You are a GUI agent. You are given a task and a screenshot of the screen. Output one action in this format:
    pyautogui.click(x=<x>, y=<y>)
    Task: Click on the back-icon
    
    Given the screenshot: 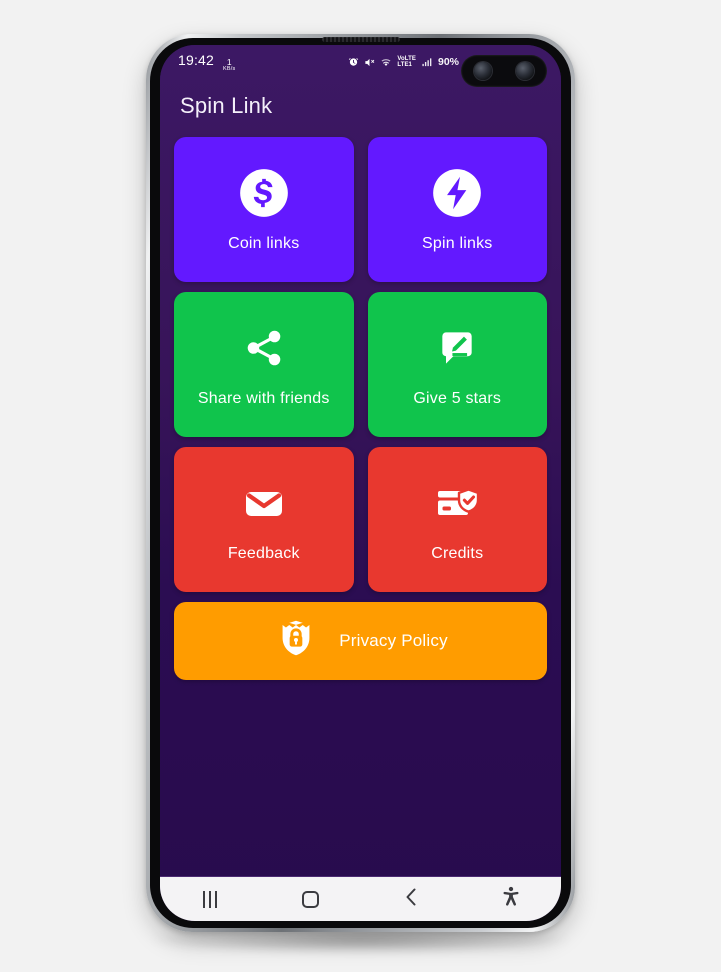 What is the action you would take?
    pyautogui.click(x=411, y=899)
    